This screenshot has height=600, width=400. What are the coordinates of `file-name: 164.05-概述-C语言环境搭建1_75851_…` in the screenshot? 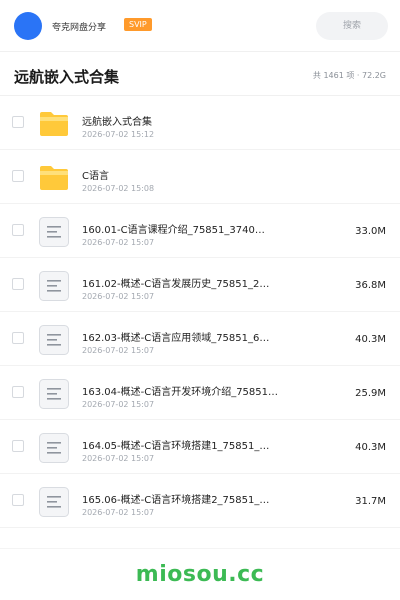 It's located at (176, 446).